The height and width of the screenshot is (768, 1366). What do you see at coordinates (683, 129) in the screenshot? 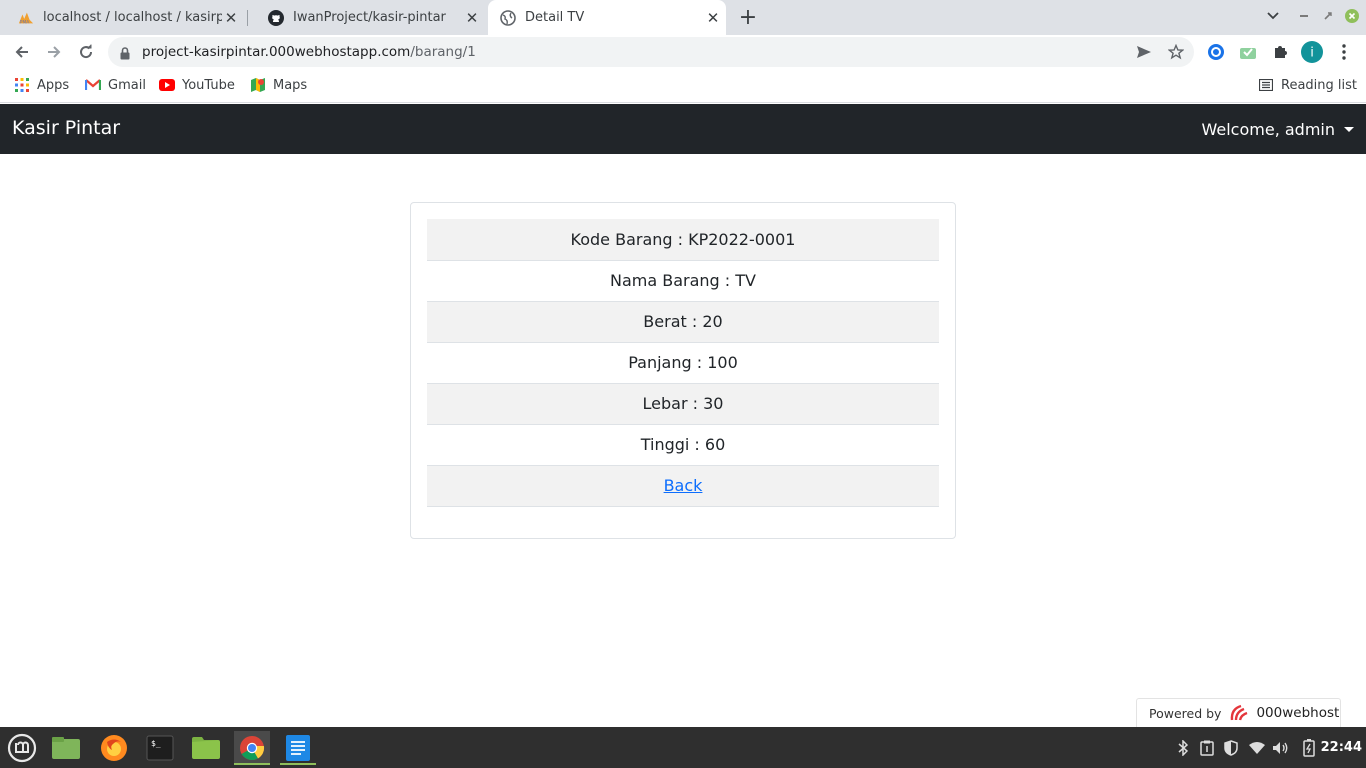
I see `app-navbar: Kasir Pintar Welcome, admin` at bounding box center [683, 129].